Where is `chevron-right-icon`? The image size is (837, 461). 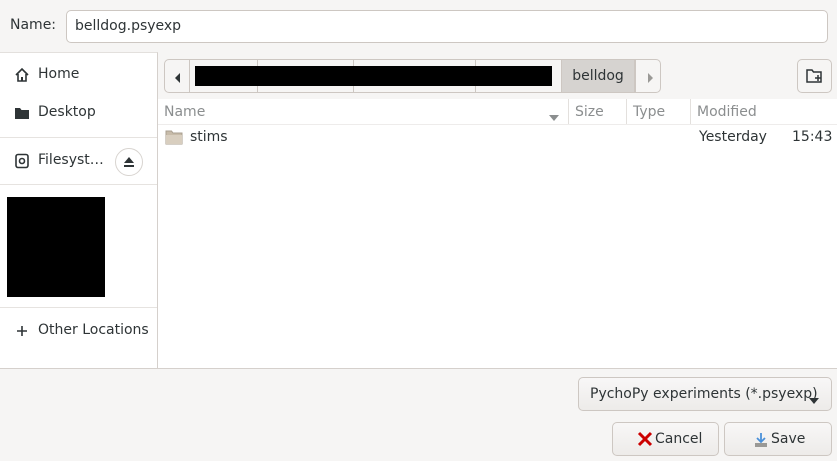
chevron-right-icon is located at coordinates (650, 79).